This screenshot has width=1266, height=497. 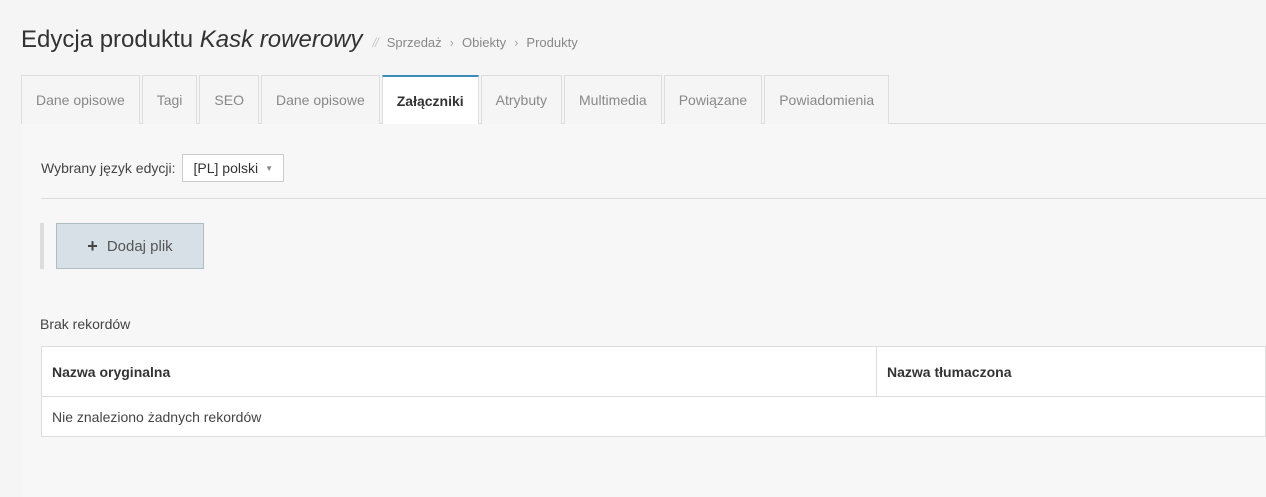 I want to click on column-header-translated-name: Nazwa tłumaczona, so click(x=1071, y=371).